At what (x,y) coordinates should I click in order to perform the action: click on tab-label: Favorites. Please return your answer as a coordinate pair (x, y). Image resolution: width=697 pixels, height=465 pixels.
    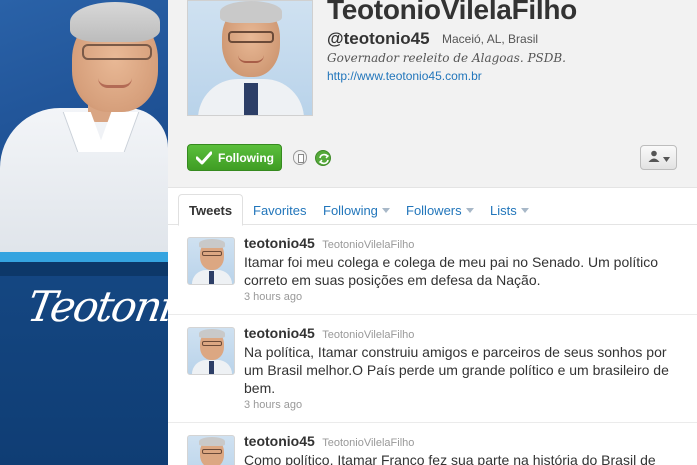
    Looking at the image, I should click on (280, 210).